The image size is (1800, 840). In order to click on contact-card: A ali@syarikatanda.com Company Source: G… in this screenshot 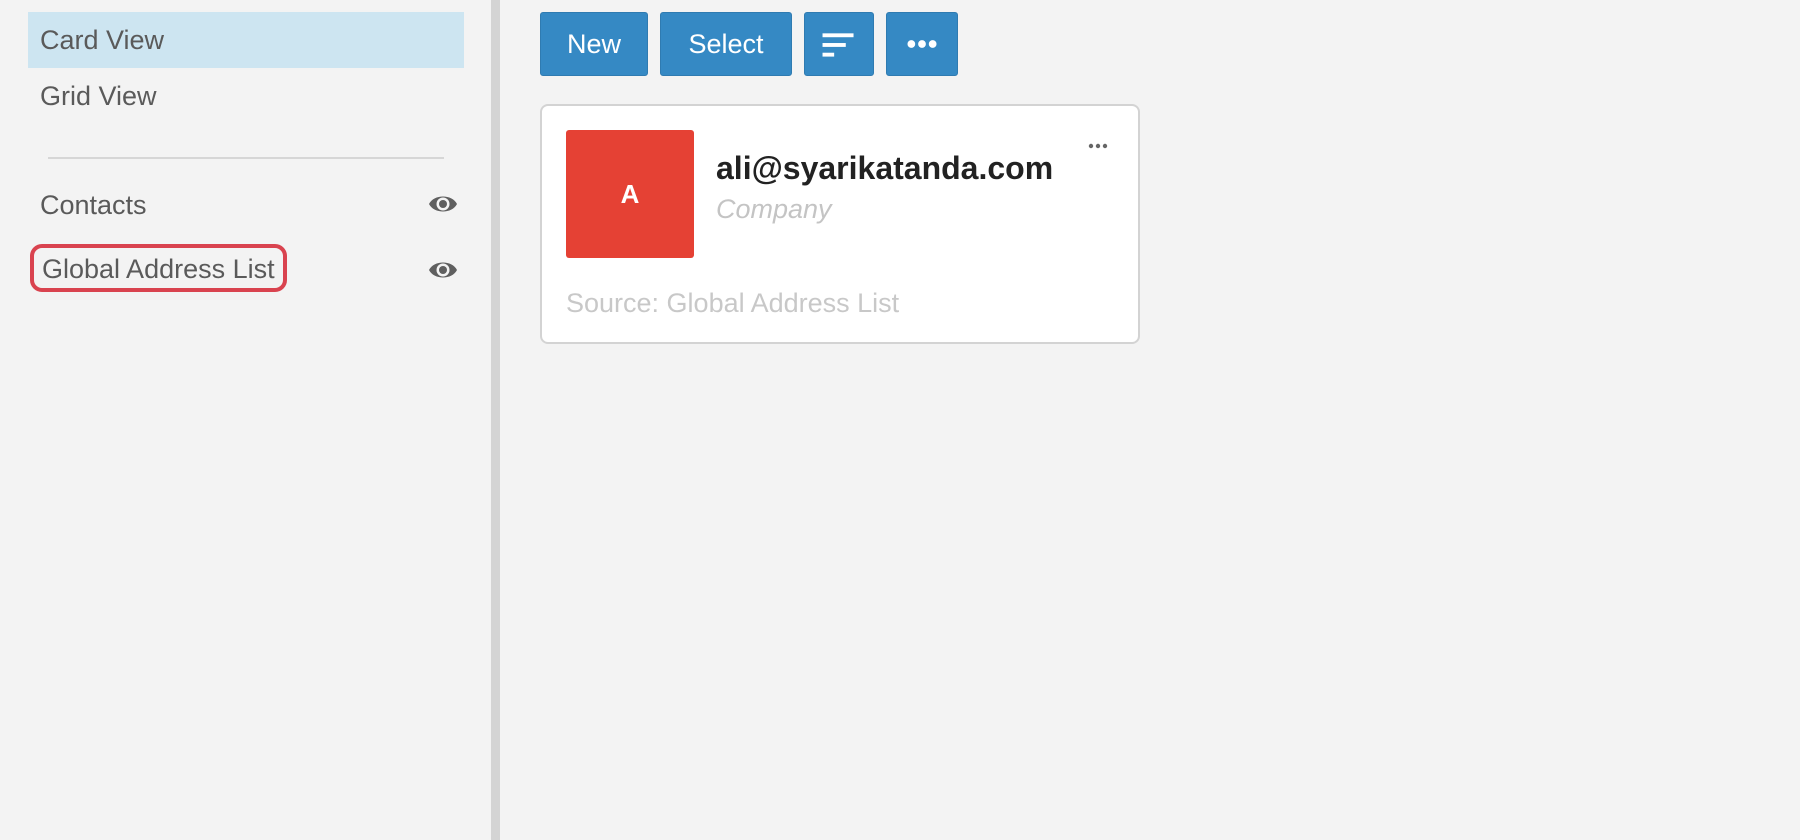, I will do `click(840, 224)`.